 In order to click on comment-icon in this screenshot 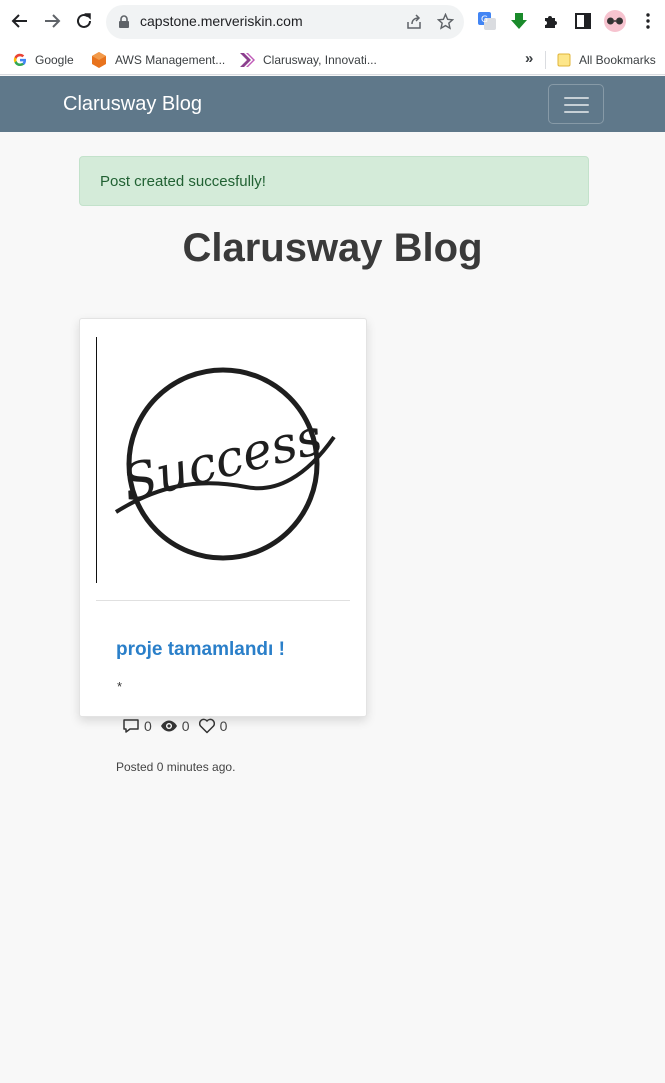, I will do `click(131, 726)`.